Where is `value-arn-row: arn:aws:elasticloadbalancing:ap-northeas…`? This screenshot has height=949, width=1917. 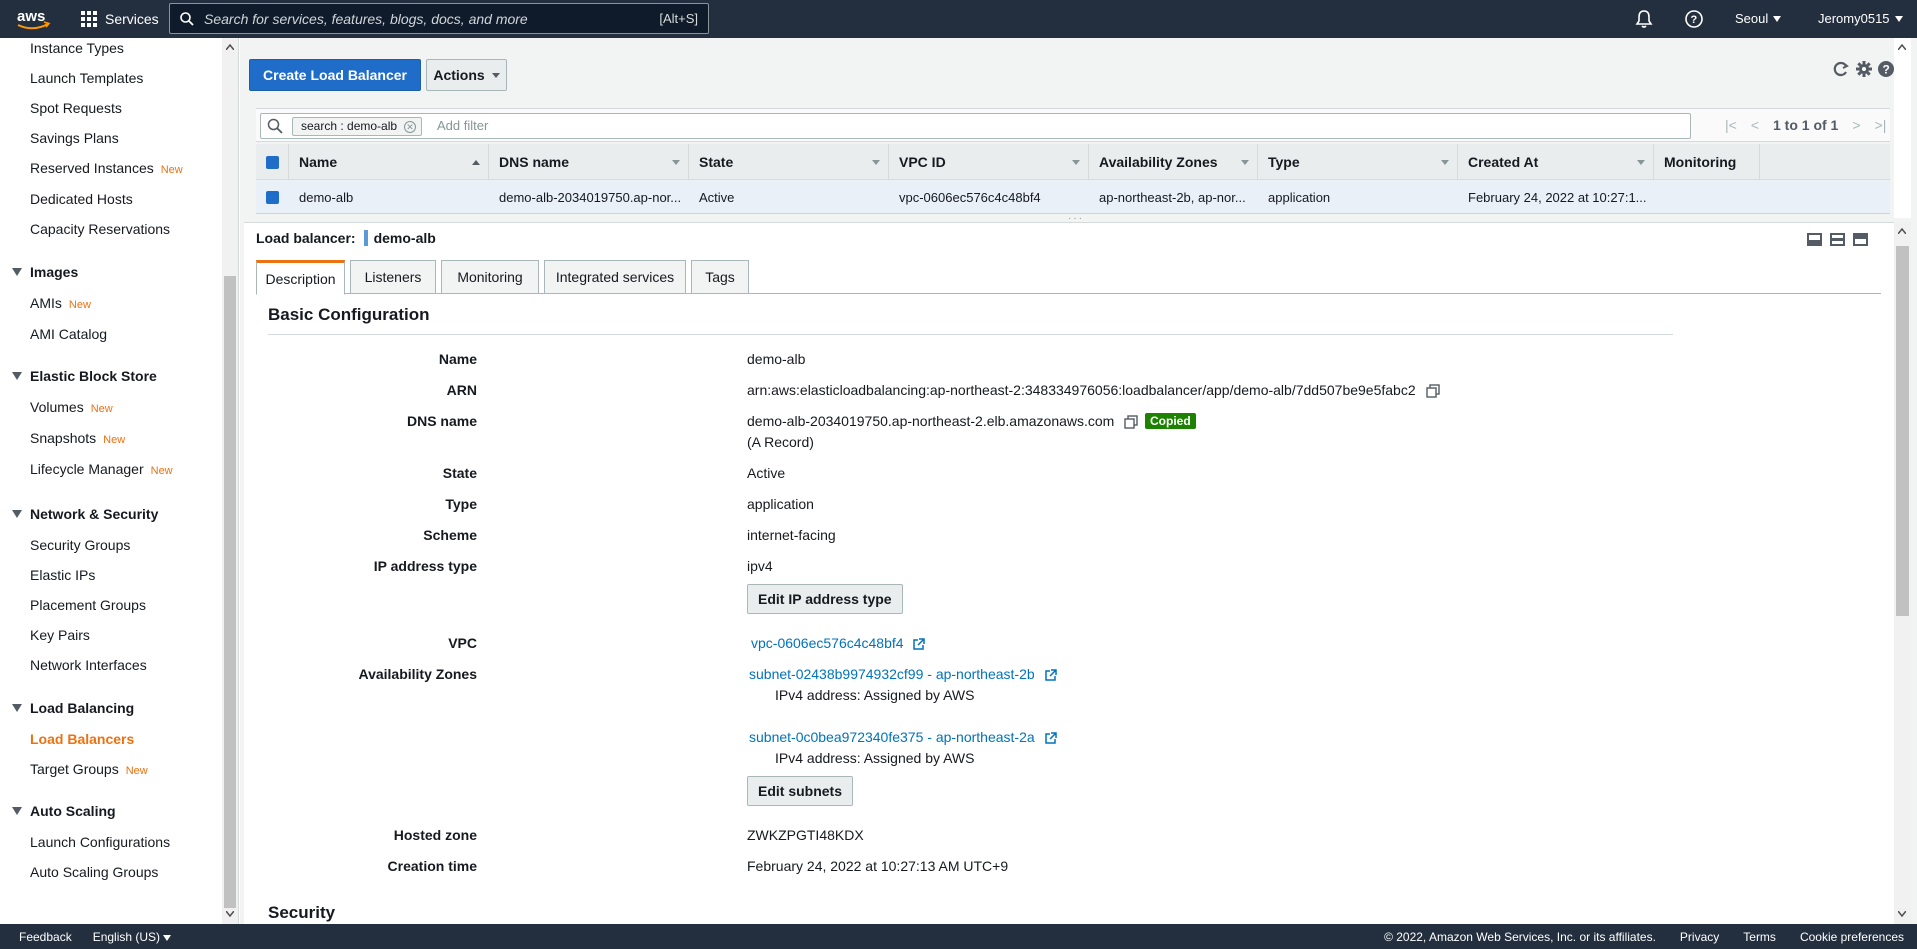 value-arn-row: arn:aws:elasticloadbalancing:ap-northeas… is located at coordinates (1093, 390).